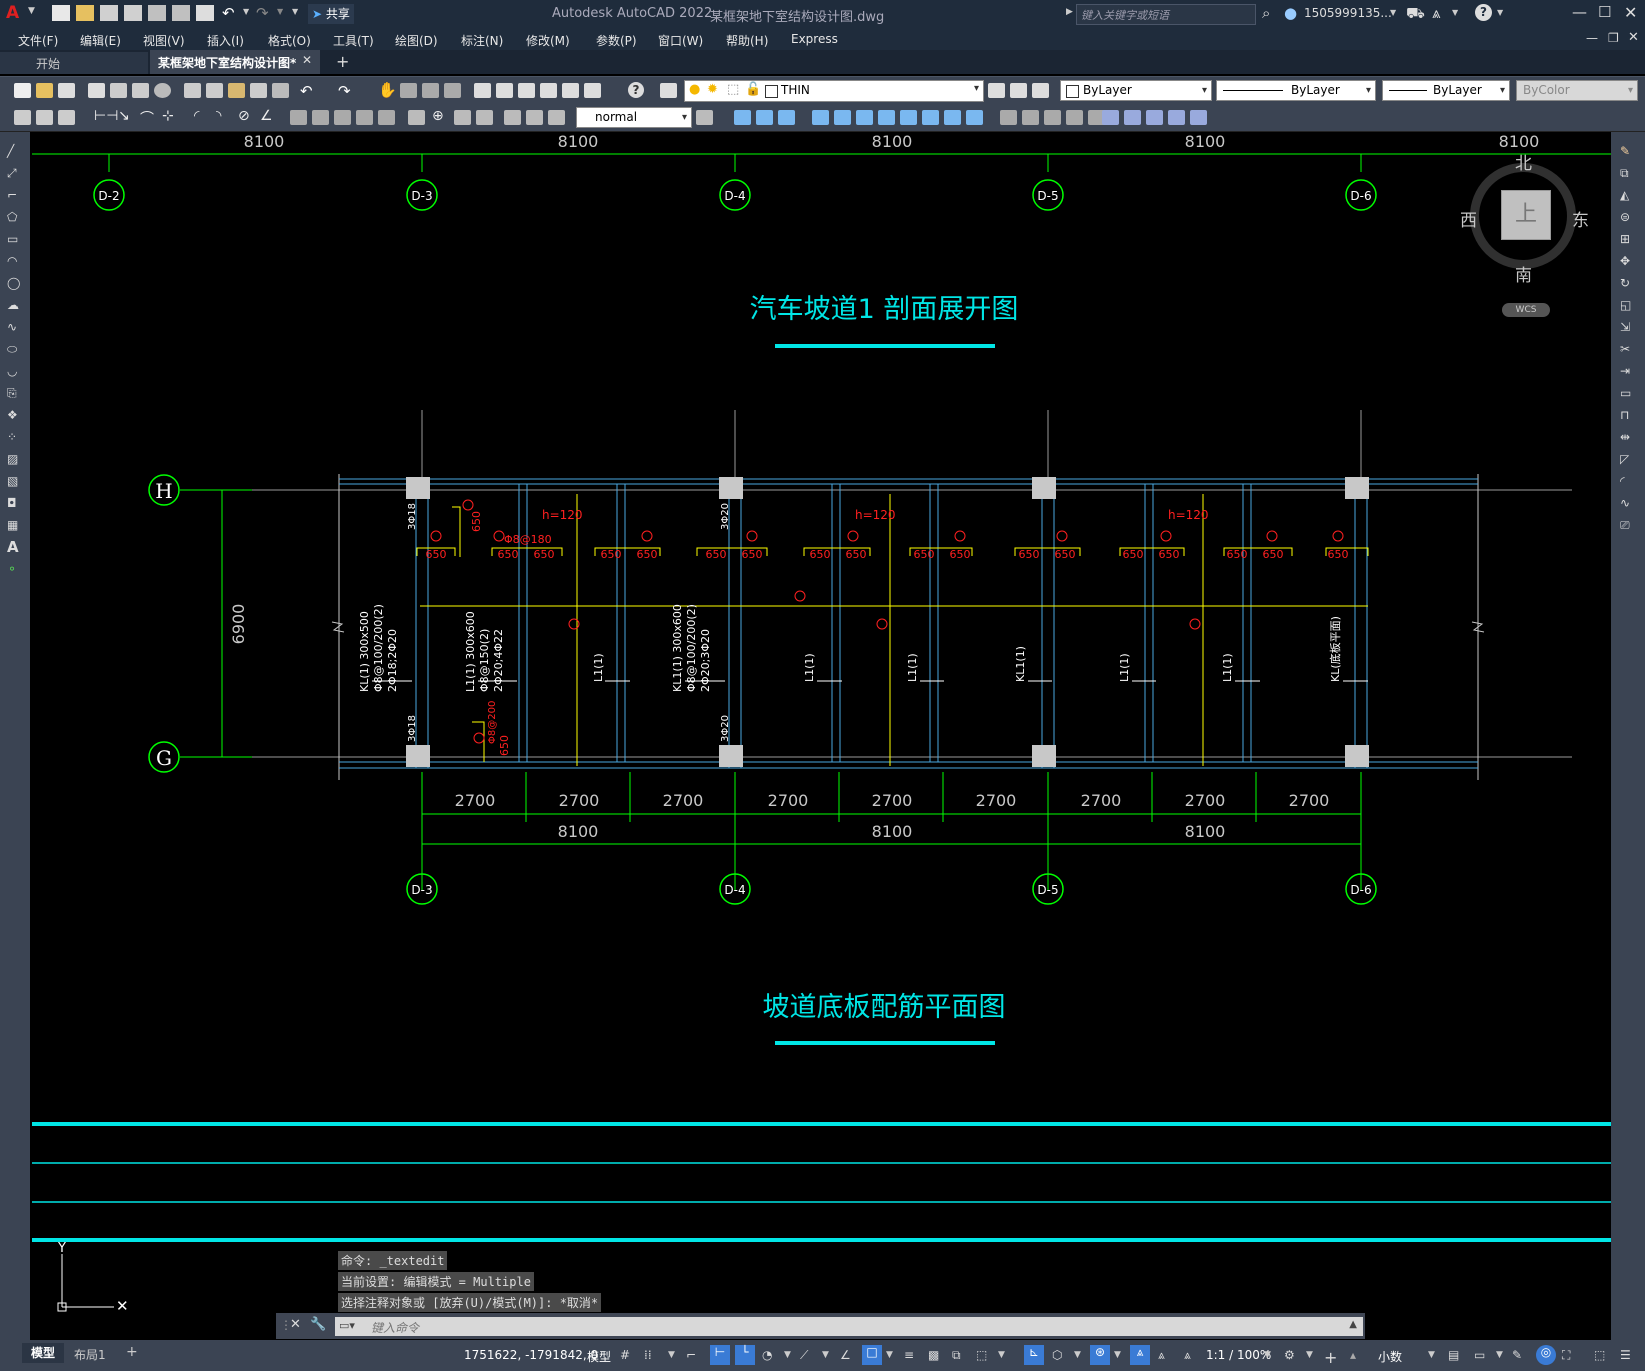 The height and width of the screenshot is (1371, 1645). I want to click on pan-icon: ✋, so click(387, 90).